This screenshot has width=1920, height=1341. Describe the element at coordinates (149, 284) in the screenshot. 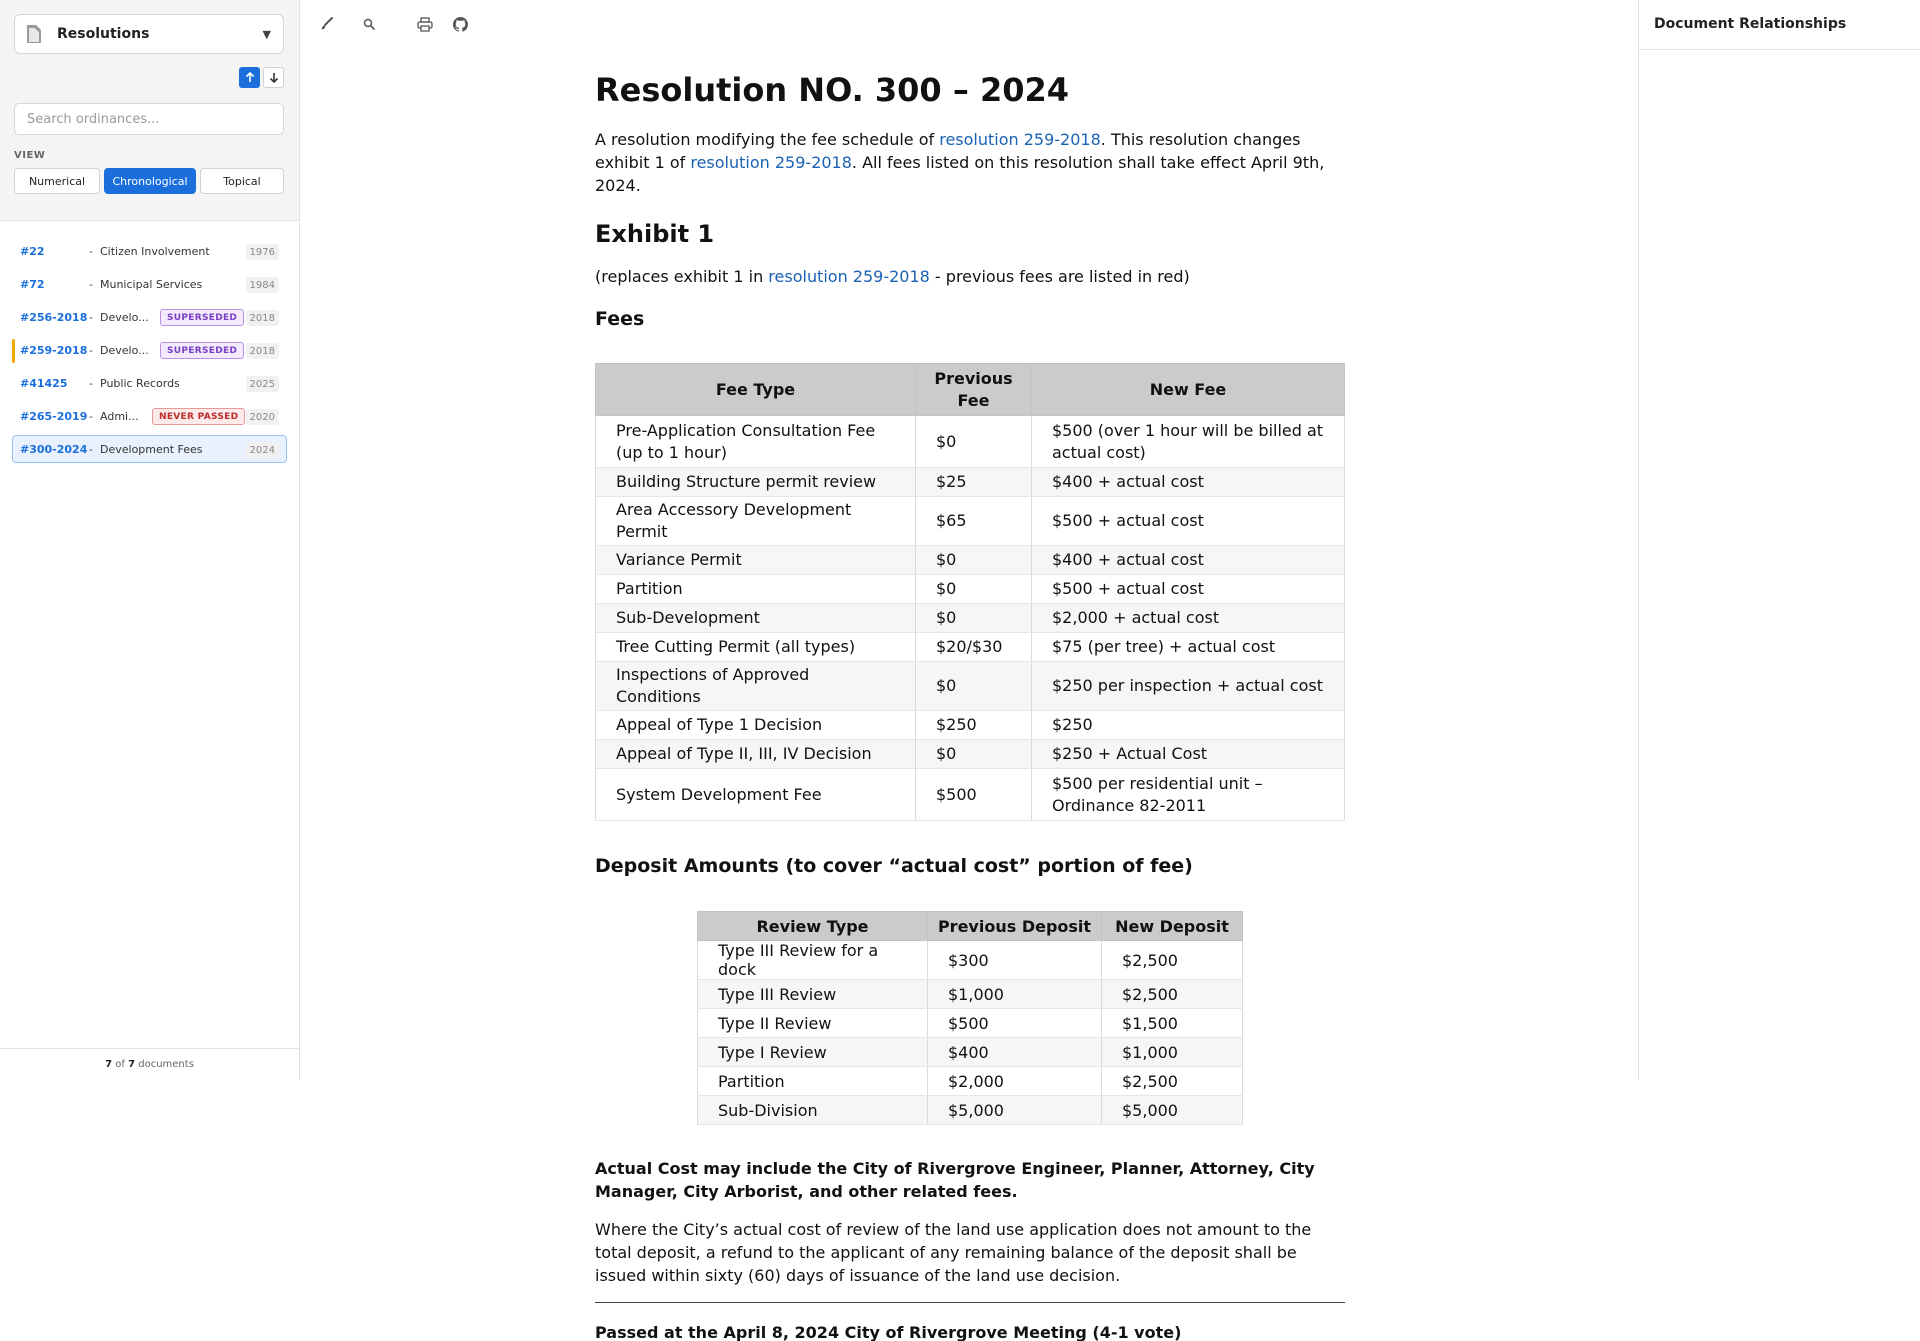

I see `document-list-item: #72 - Municipal Services 1984` at that location.